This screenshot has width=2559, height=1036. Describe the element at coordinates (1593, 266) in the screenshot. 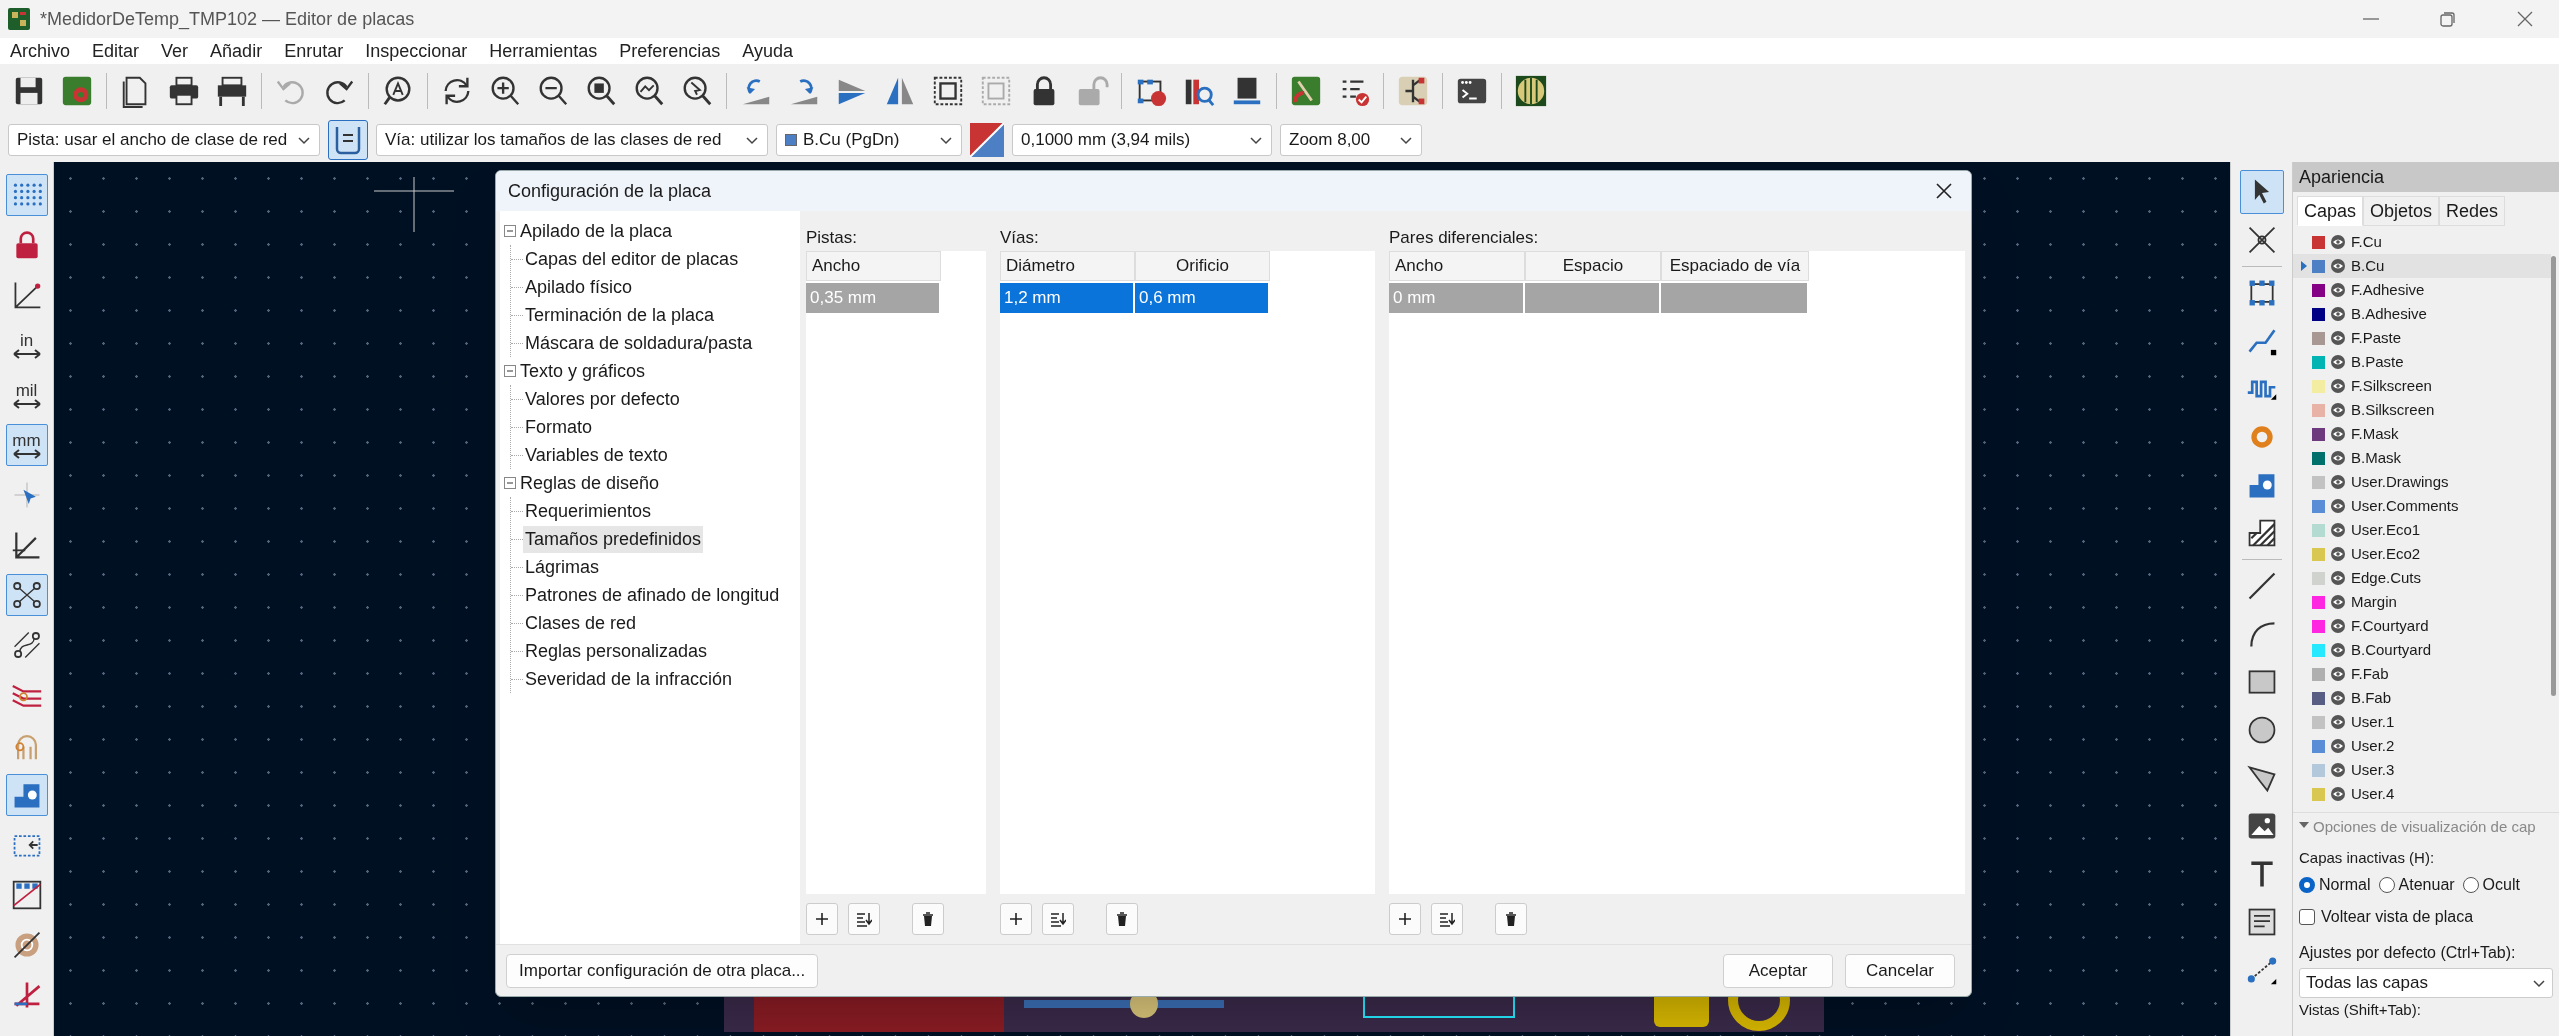

I see `column-header: Espacio` at that location.